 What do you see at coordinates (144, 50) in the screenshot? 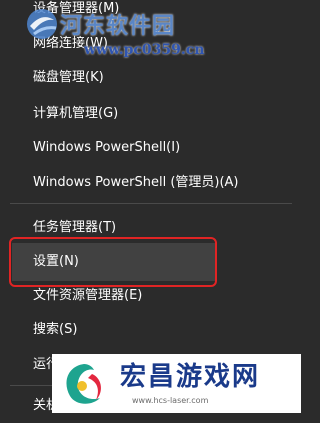
I see `watermark-url: www.pc0359.cn` at bounding box center [144, 50].